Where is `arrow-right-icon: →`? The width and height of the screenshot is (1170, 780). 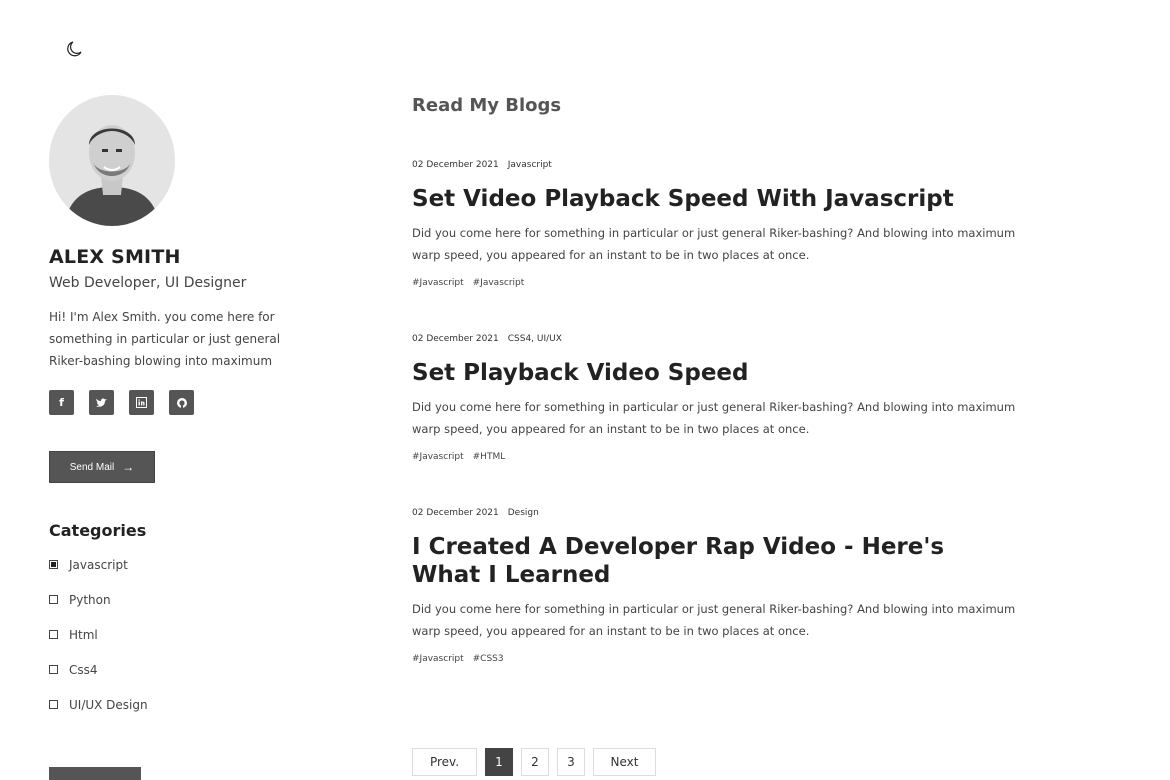
arrow-right-icon: → is located at coordinates (128, 467).